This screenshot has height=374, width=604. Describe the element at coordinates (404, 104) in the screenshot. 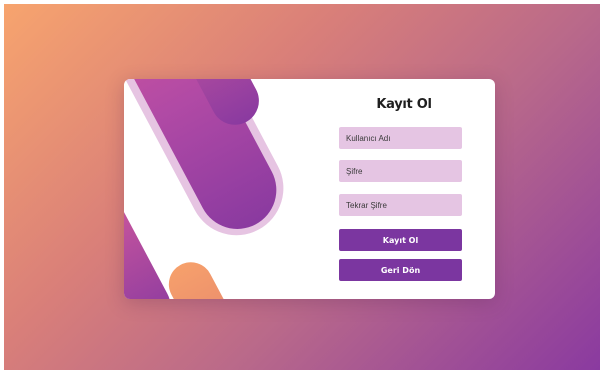

I see `form-title: Kayıt Ol` at that location.